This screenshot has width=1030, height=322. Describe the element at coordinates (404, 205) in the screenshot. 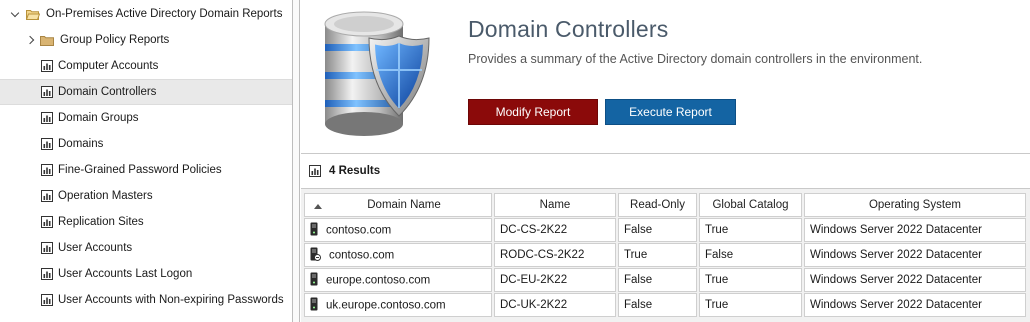

I see `column-header-label: Domain Name` at that location.